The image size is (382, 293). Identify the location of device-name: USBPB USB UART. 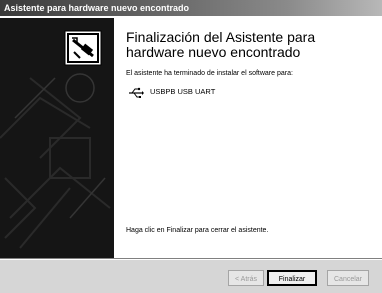
(183, 91).